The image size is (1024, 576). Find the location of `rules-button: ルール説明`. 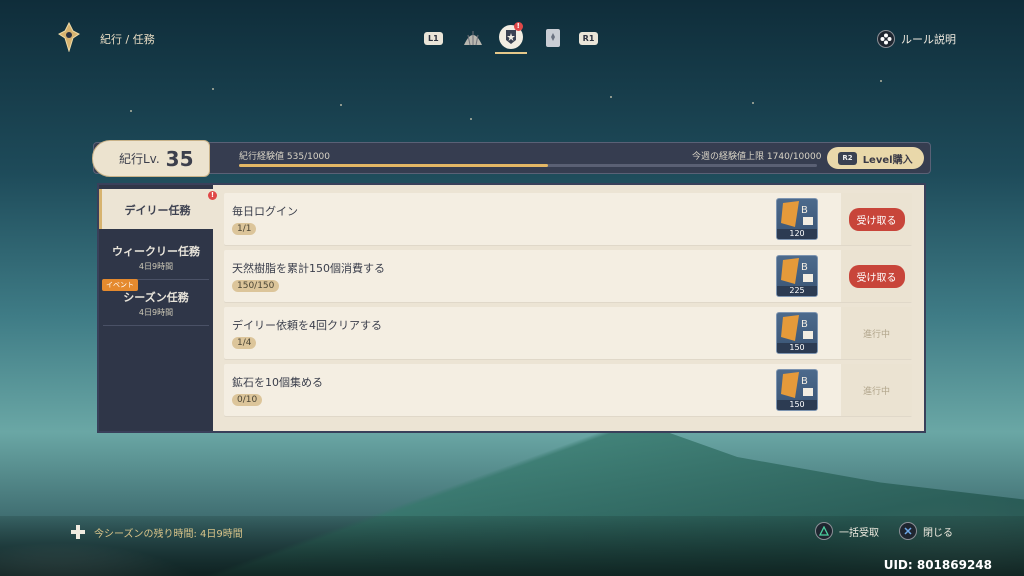

rules-button: ルール説明 is located at coordinates (916, 39).